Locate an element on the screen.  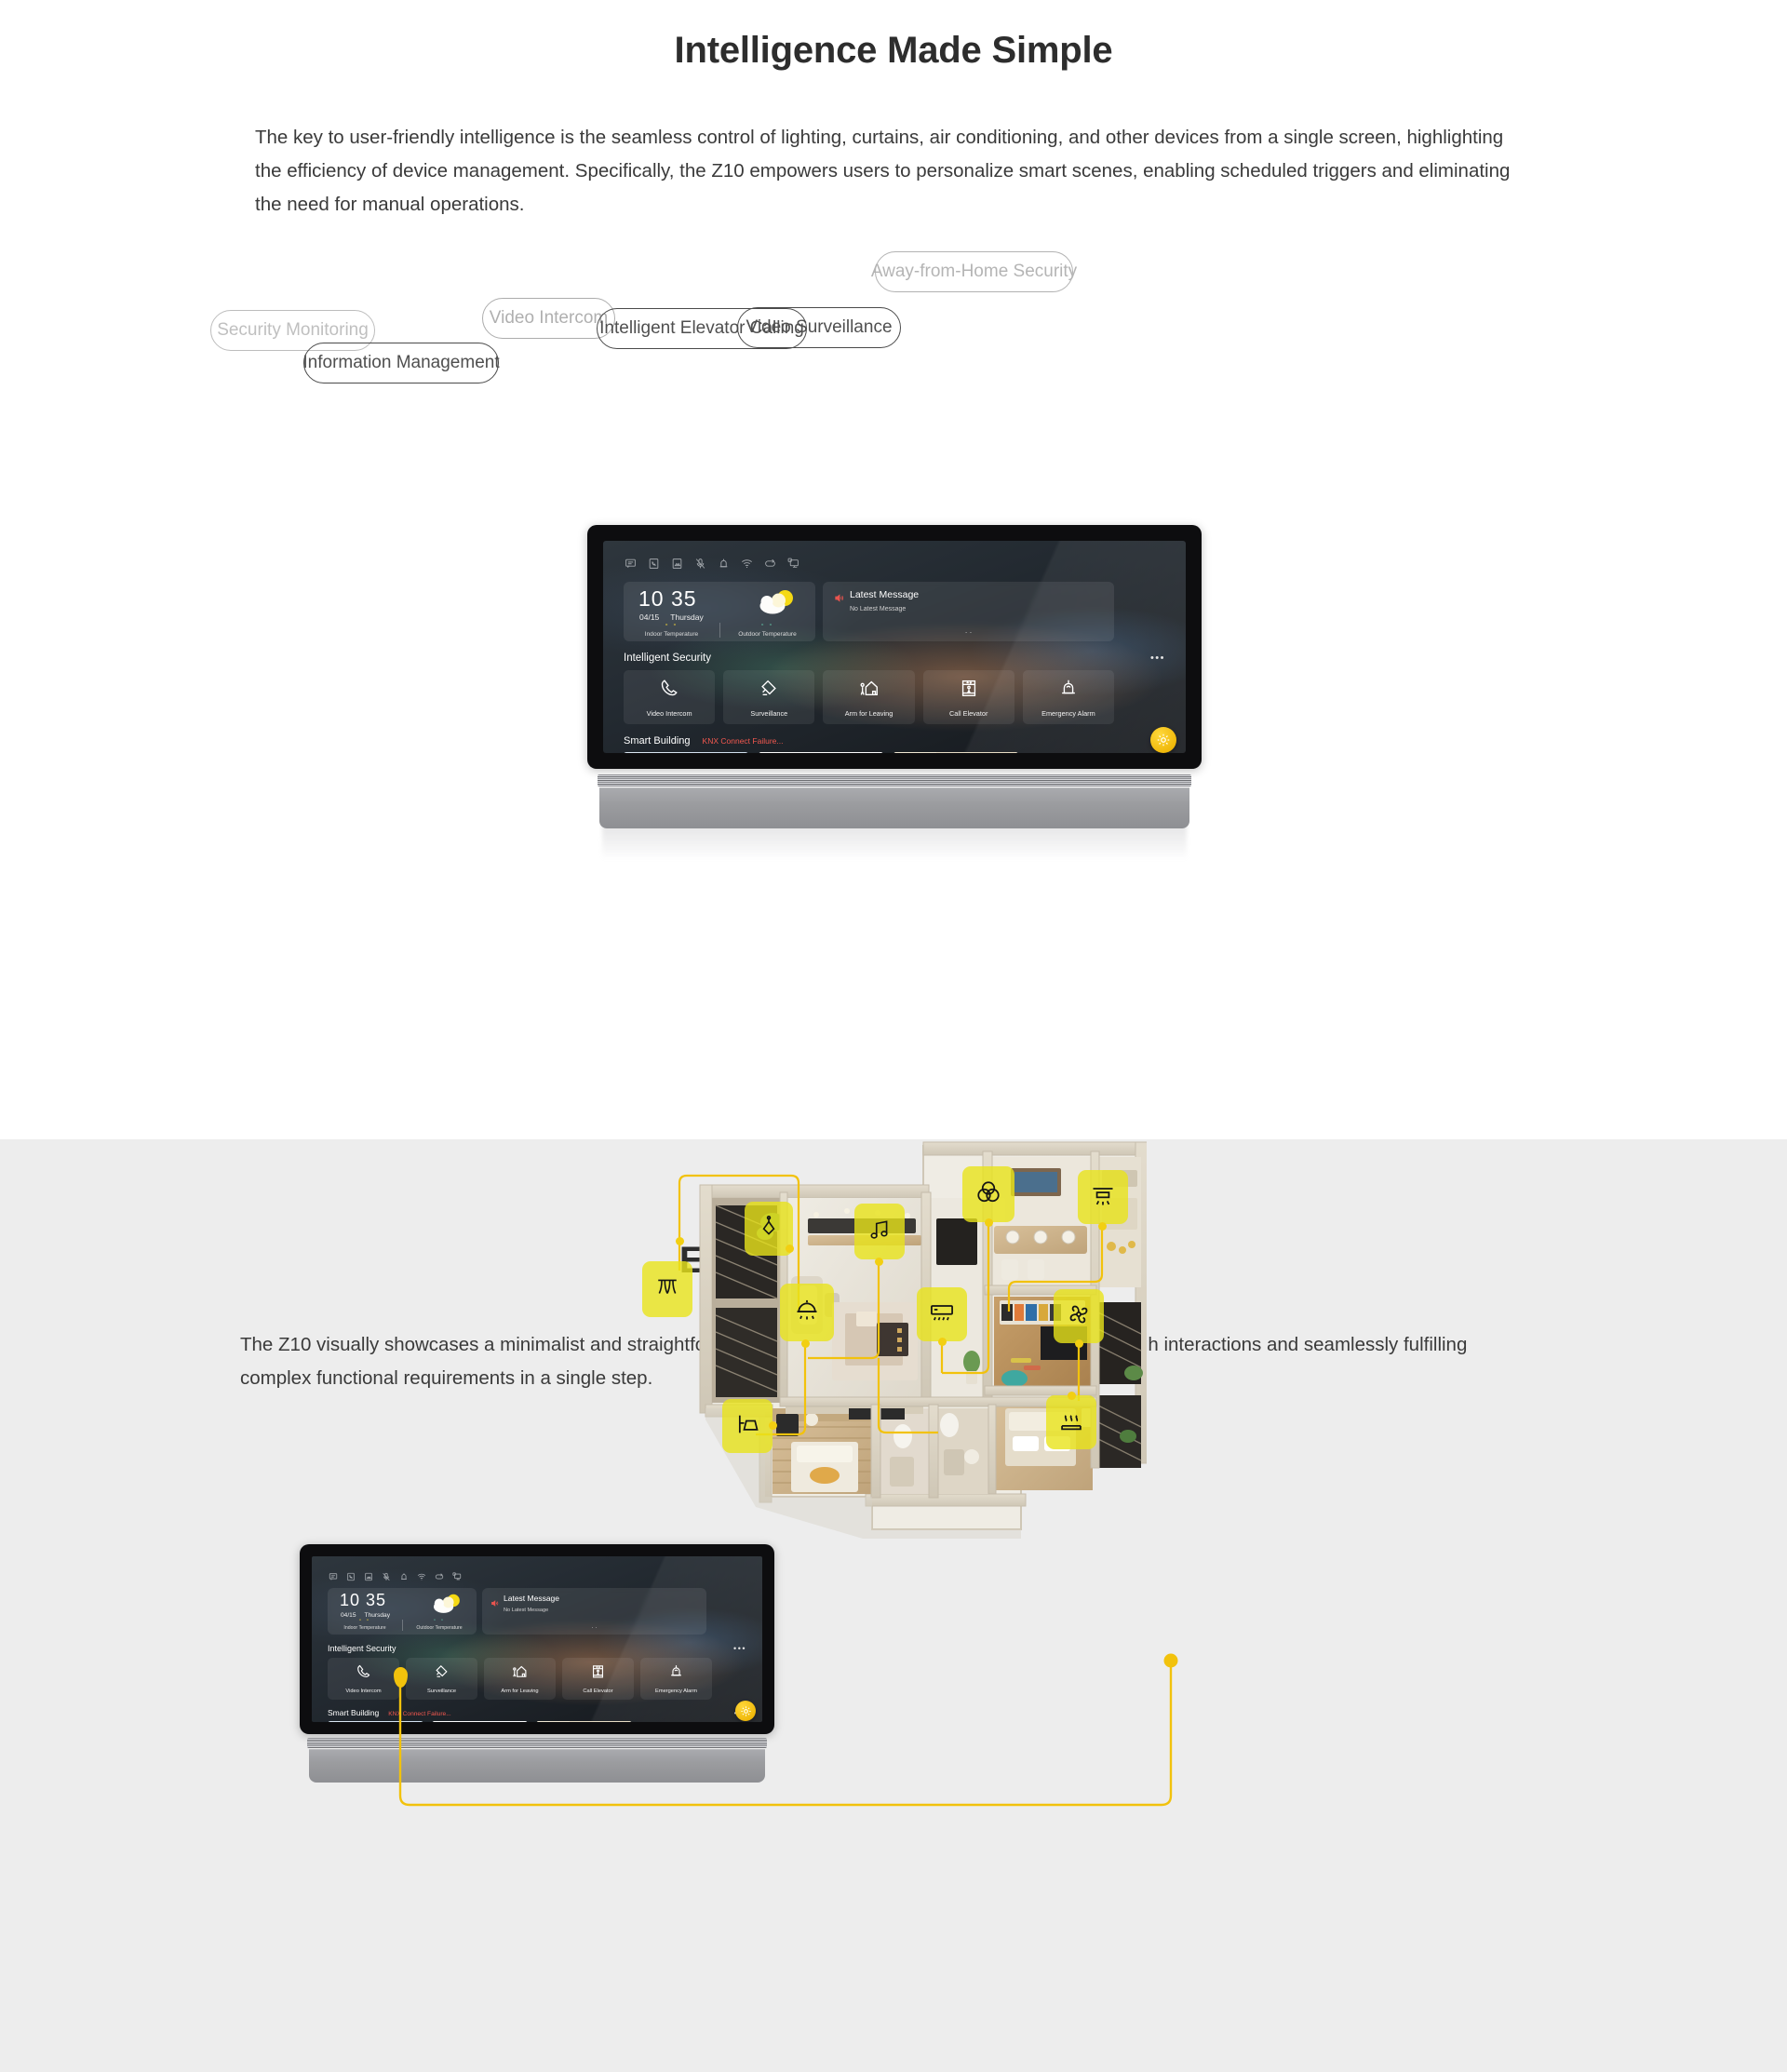
tile-label: Surveillance is located at coordinates (769, 713).